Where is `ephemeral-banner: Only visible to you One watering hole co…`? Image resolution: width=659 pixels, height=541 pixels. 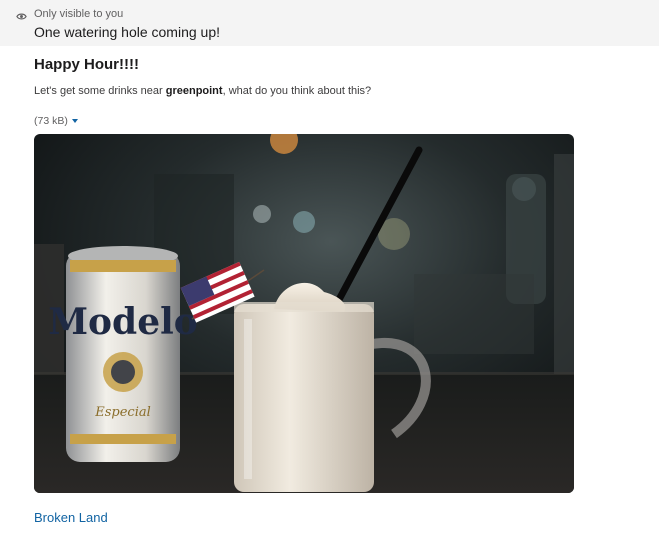
ephemeral-banner: Only visible to you One watering hole co… is located at coordinates (329, 23).